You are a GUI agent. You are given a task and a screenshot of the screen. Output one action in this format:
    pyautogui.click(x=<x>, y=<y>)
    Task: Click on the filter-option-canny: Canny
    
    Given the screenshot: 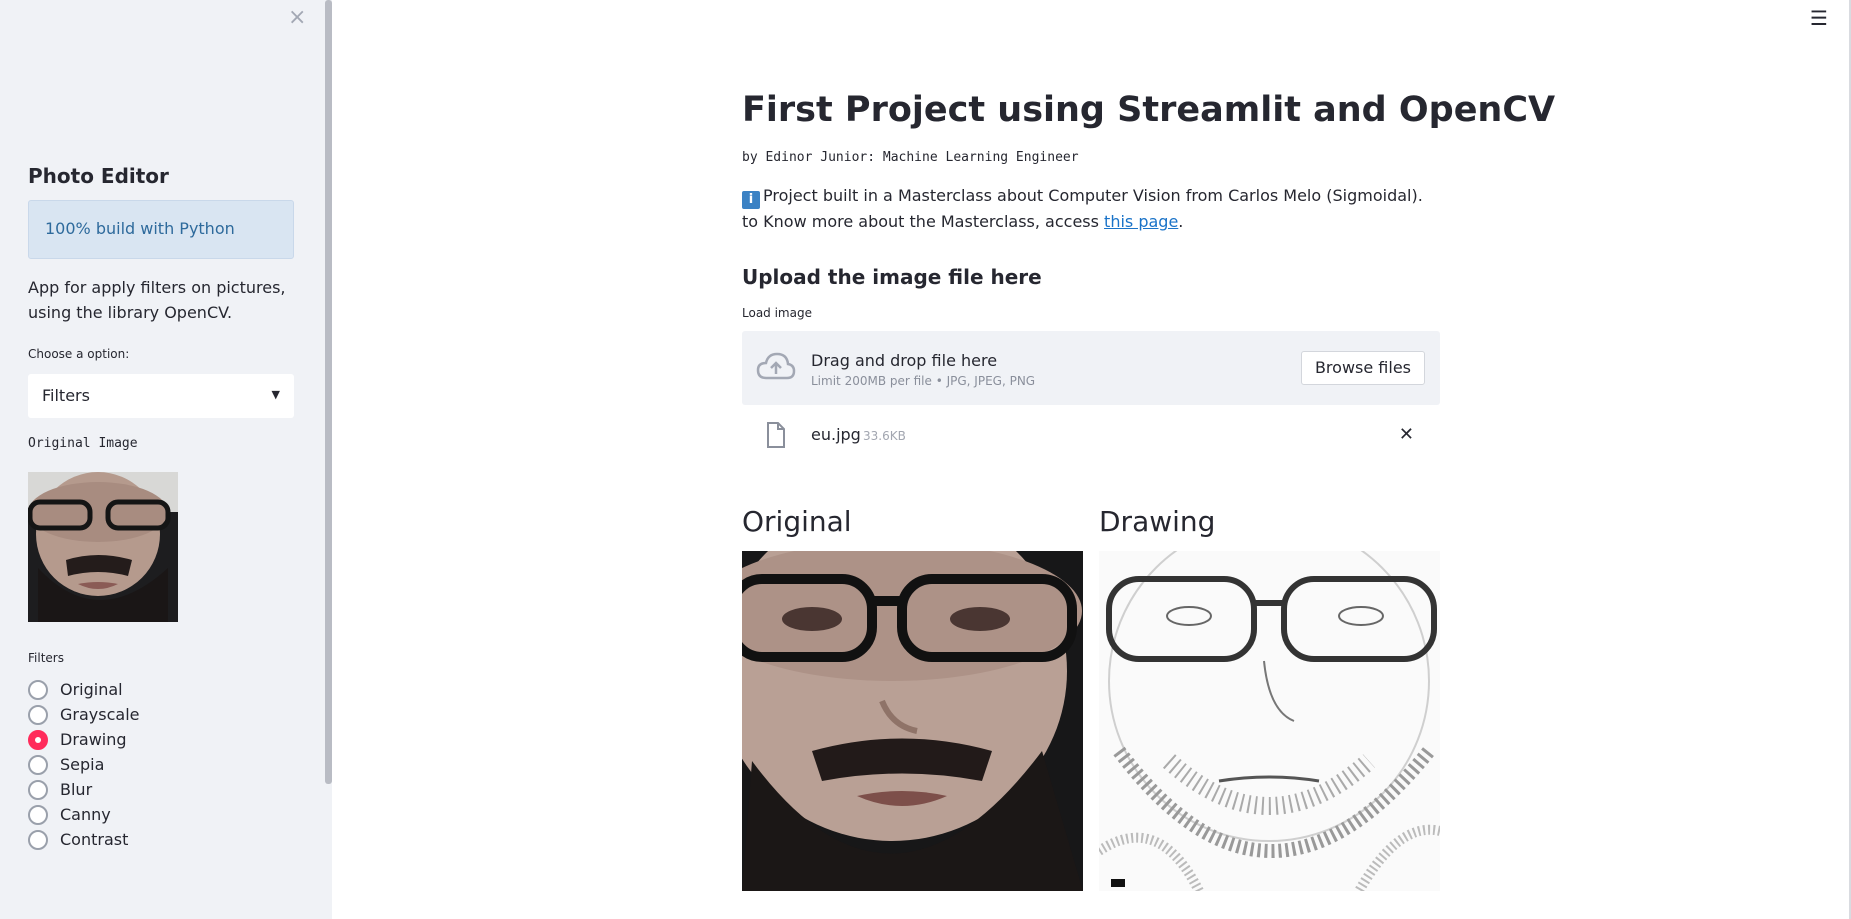 What is the action you would take?
    pyautogui.click(x=83, y=814)
    